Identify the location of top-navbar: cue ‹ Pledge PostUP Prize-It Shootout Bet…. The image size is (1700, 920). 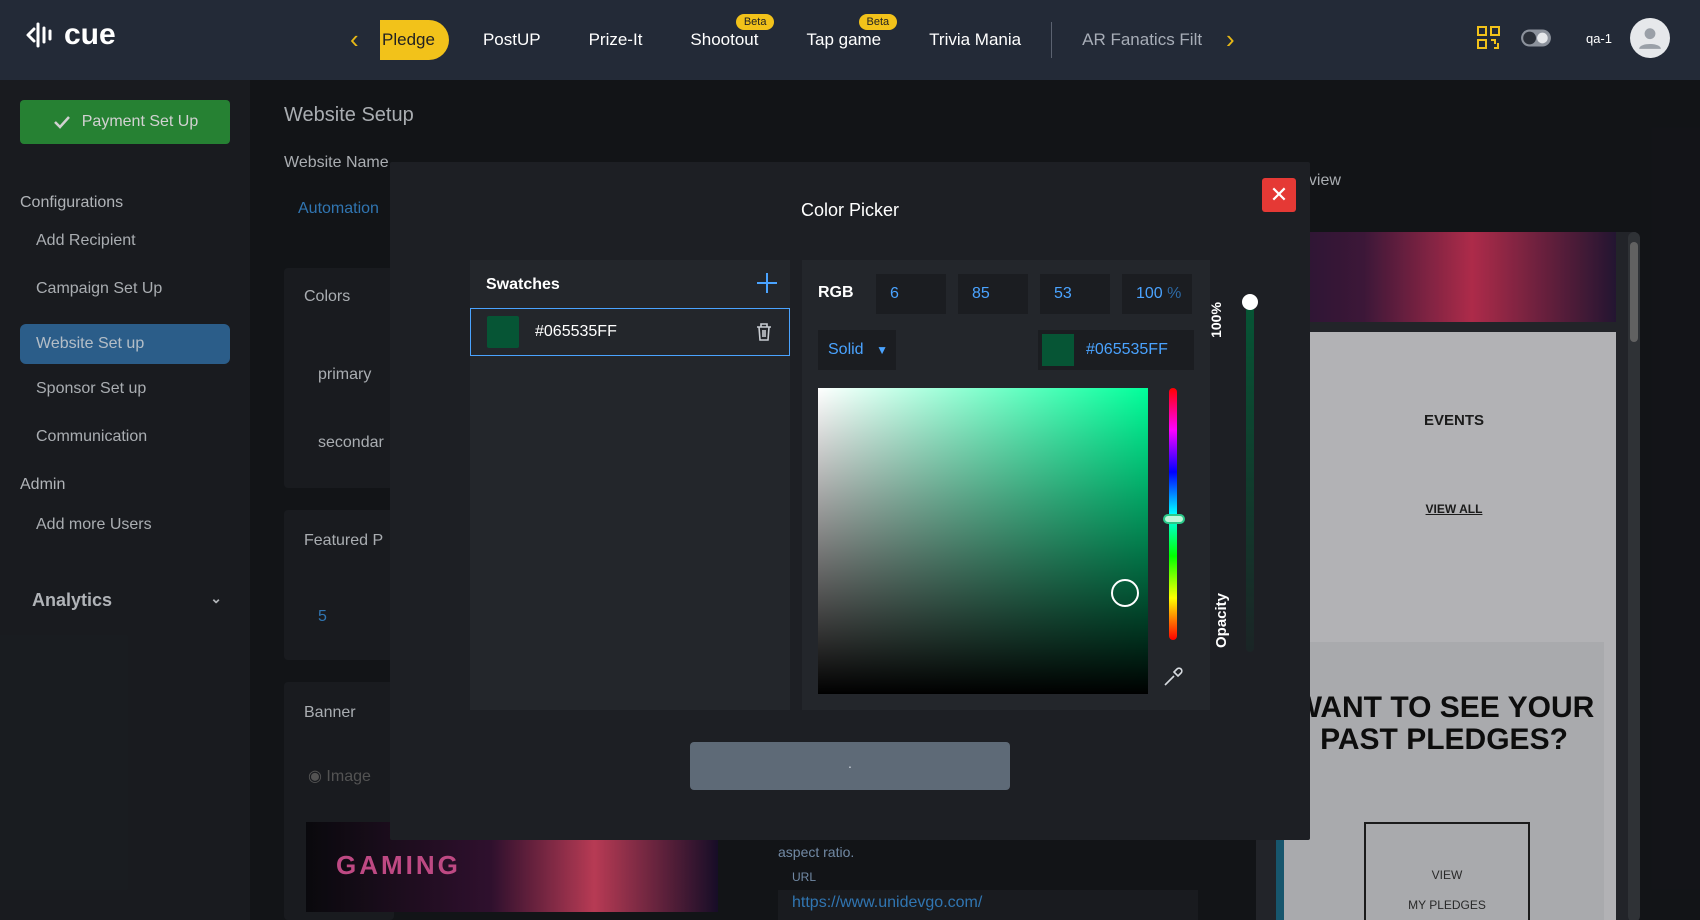
(850, 40).